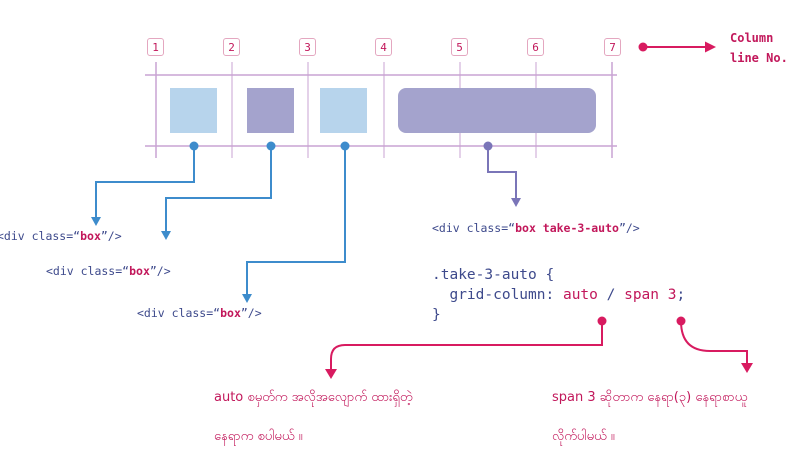  I want to click on span-value-arrow, so click(714, 344).